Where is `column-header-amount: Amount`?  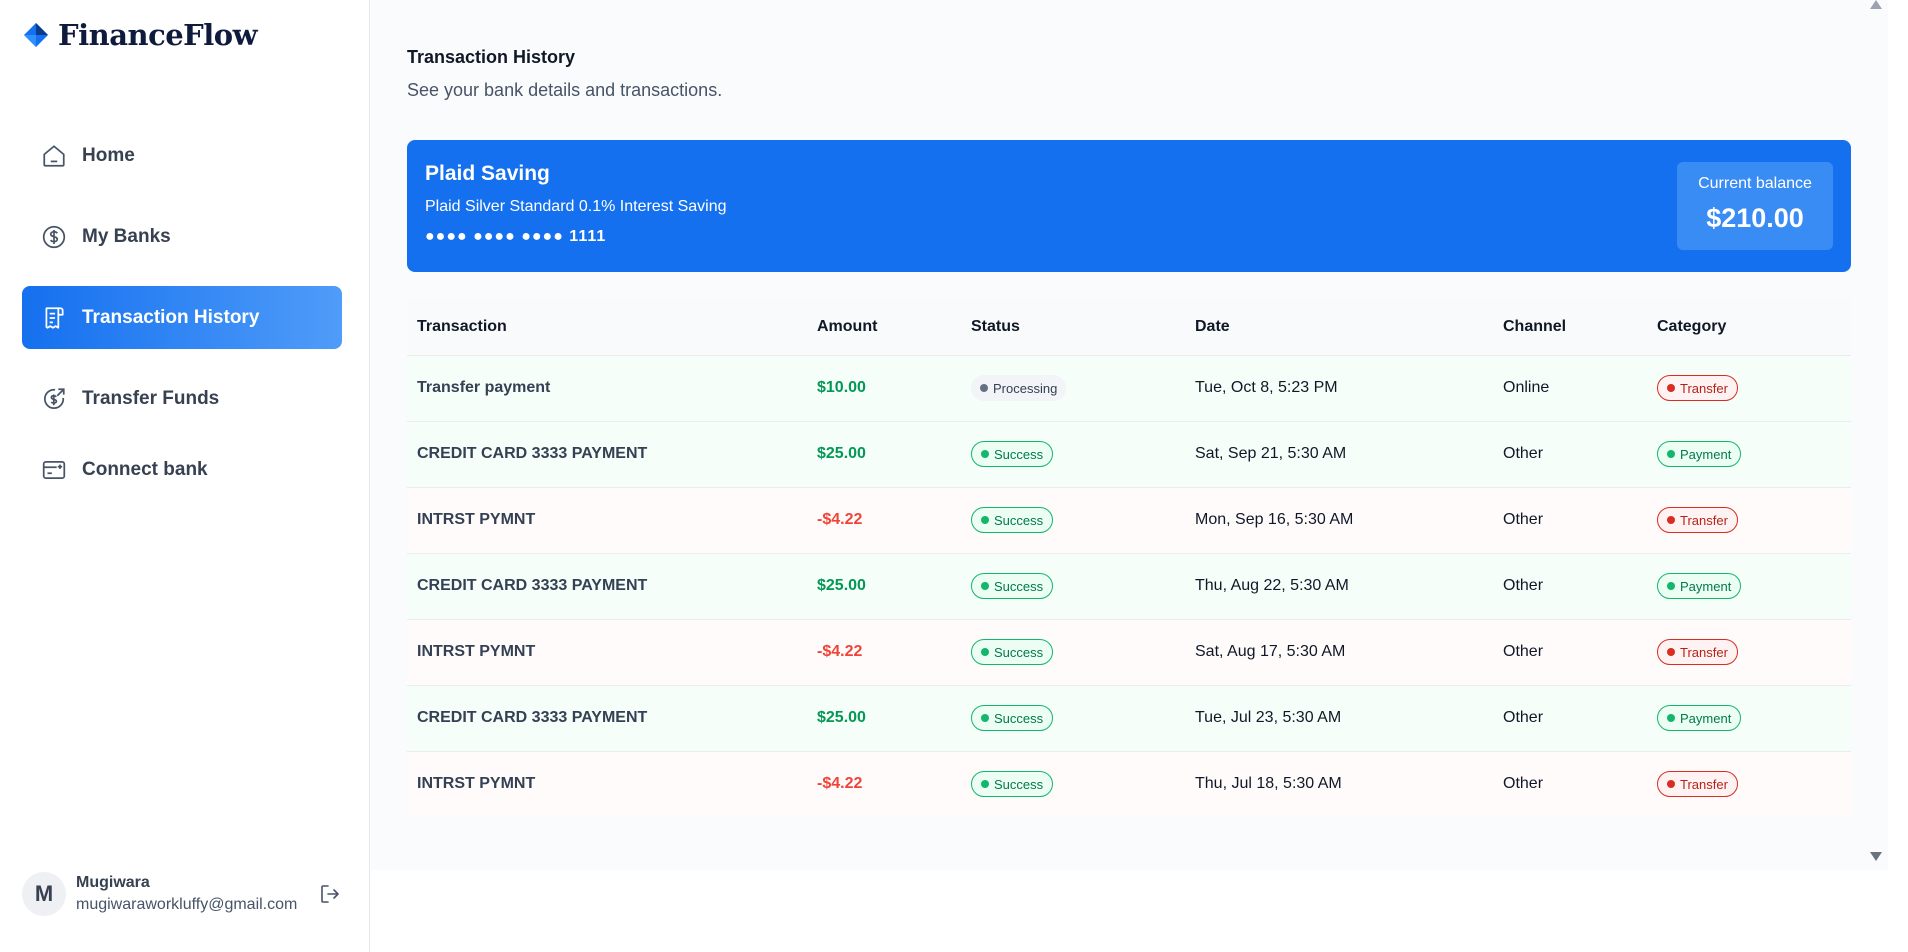
column-header-amount: Amount is located at coordinates (847, 326).